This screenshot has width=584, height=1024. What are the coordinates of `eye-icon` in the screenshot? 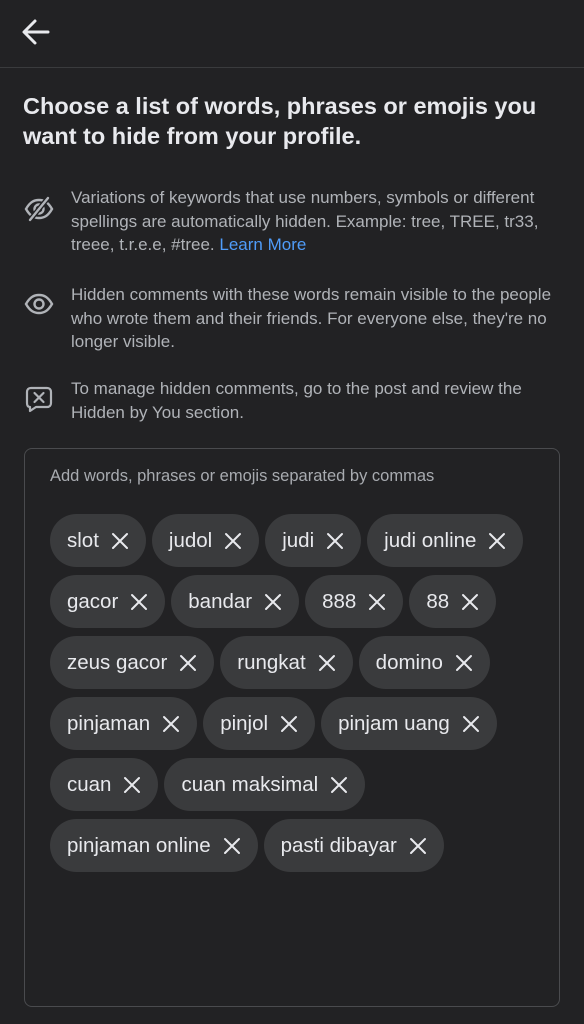 It's located at (39, 304).